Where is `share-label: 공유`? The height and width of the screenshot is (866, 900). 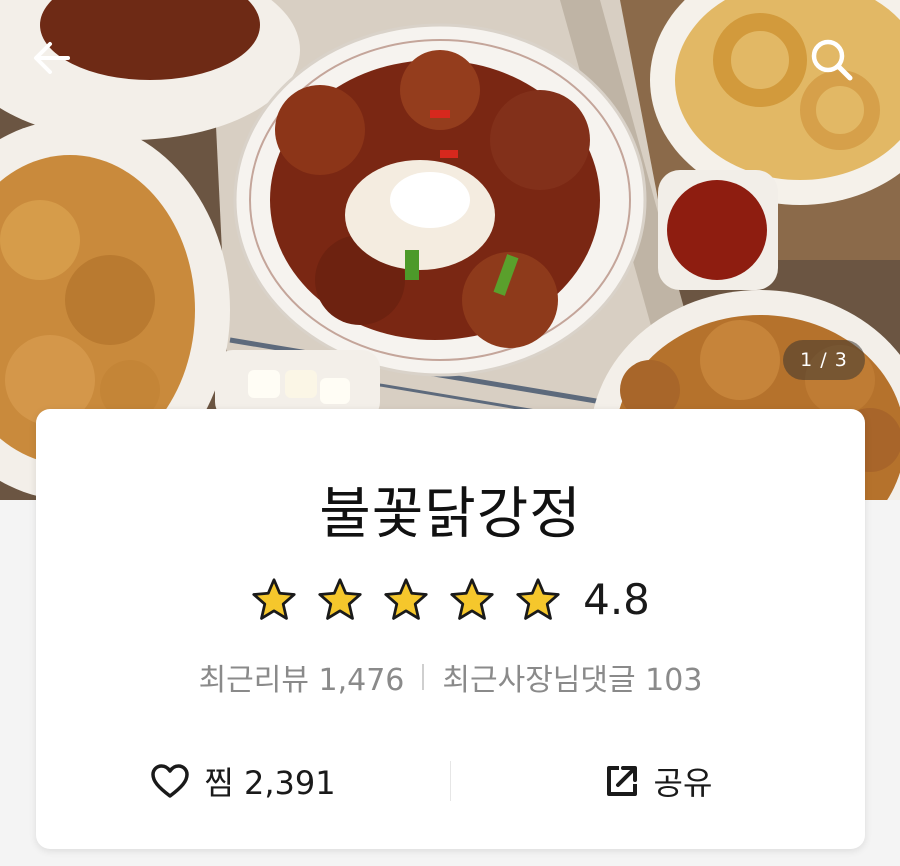
share-label: 공유 is located at coordinates (683, 783).